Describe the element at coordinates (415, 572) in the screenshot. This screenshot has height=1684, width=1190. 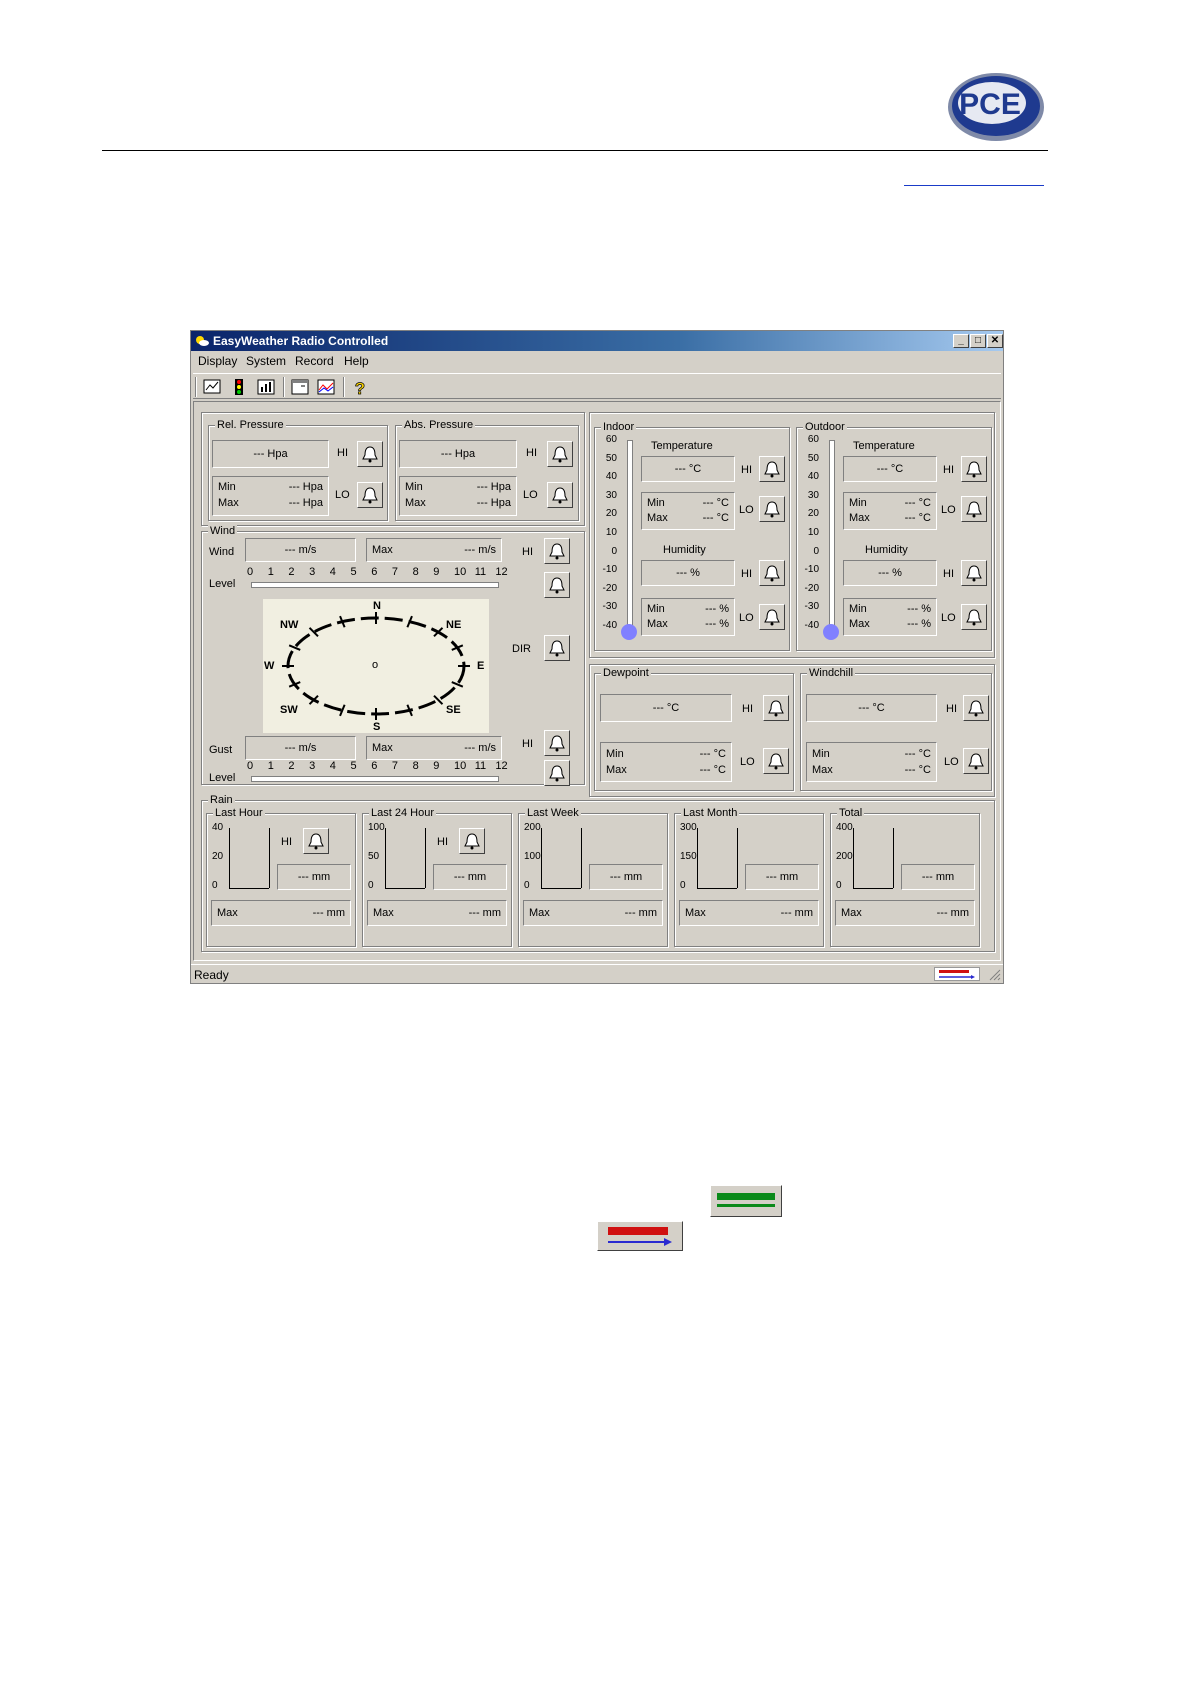
I see `level-tick-label: 8` at that location.